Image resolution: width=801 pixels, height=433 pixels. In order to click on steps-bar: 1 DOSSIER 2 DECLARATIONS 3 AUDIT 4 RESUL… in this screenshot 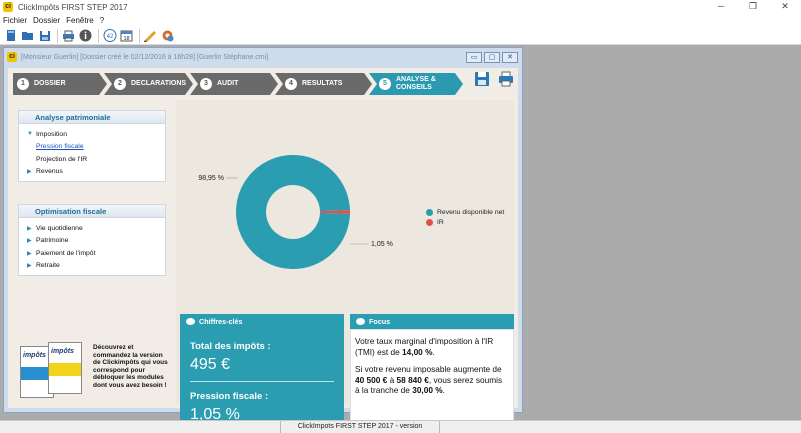, I will do `click(243, 84)`.